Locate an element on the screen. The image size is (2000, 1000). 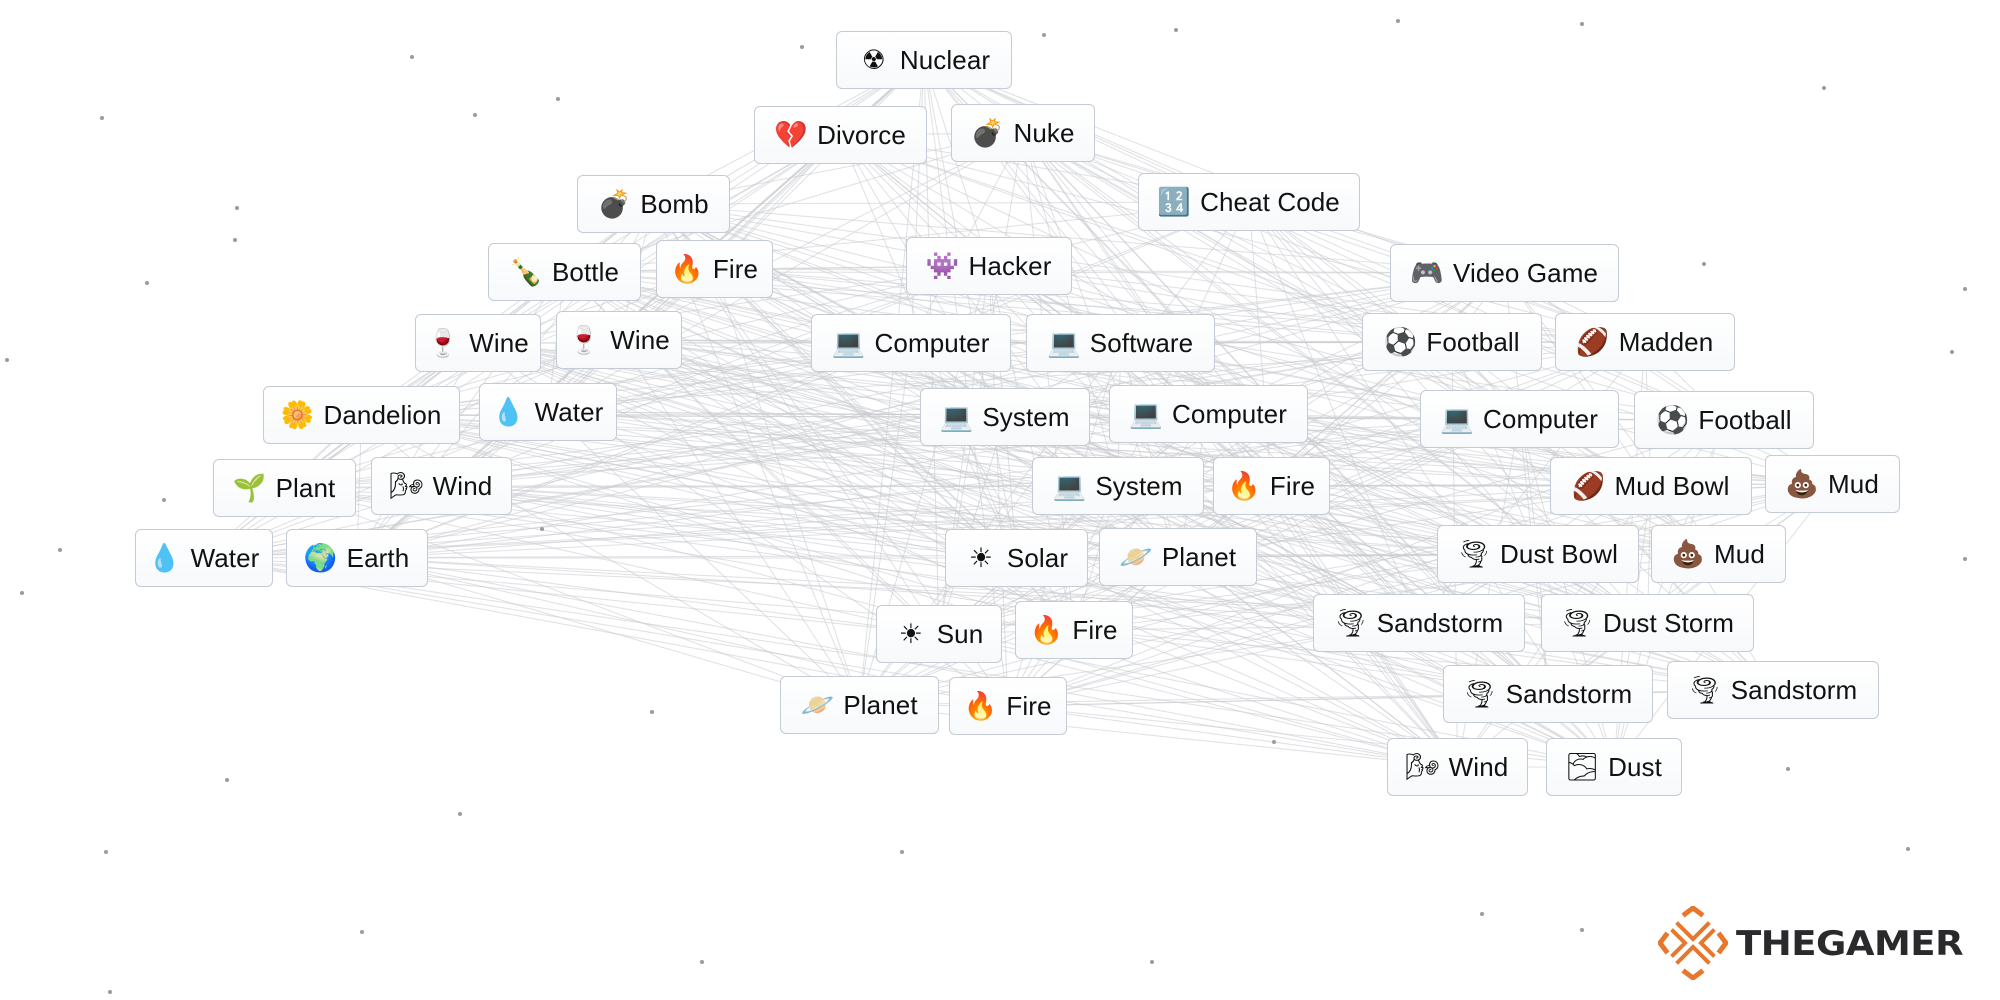
item-mud-bowl: 🏈 Mud Bowl is located at coordinates (1651, 486).